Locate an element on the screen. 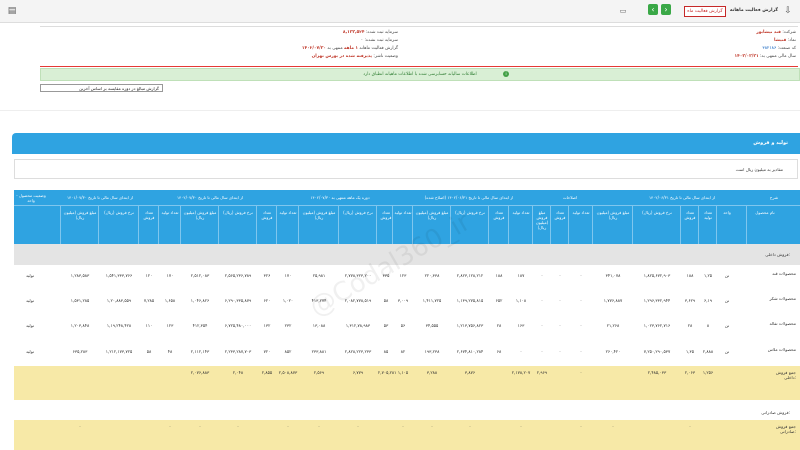  report-type-badge: گزارش فعالیت ماه is located at coordinates (705, 11).